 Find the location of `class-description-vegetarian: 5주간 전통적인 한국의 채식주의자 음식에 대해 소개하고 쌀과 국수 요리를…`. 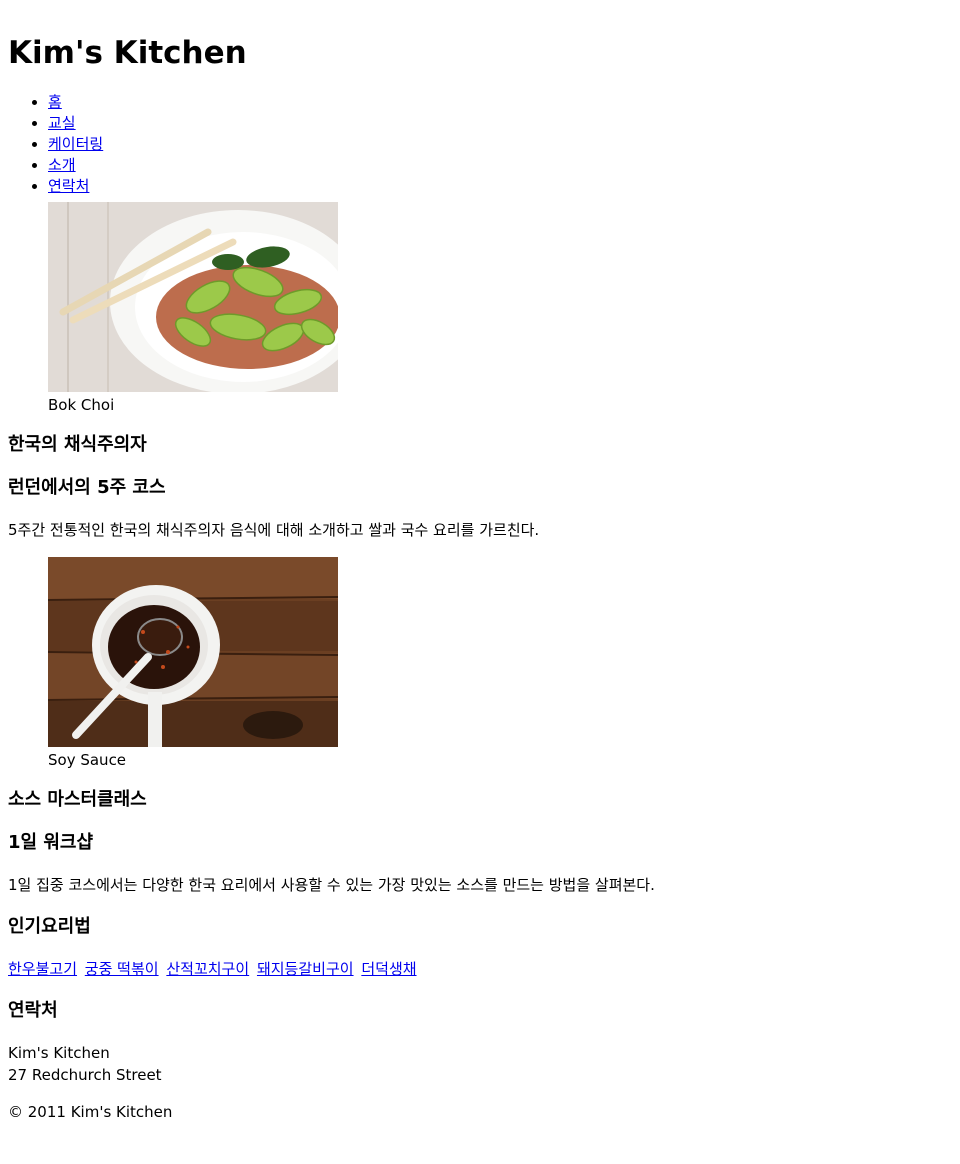

class-description-vegetarian: 5주간 전통적인 한국의 채식주의자 음식에 대해 소개하고 쌀과 국수 요리를… is located at coordinates (274, 530).